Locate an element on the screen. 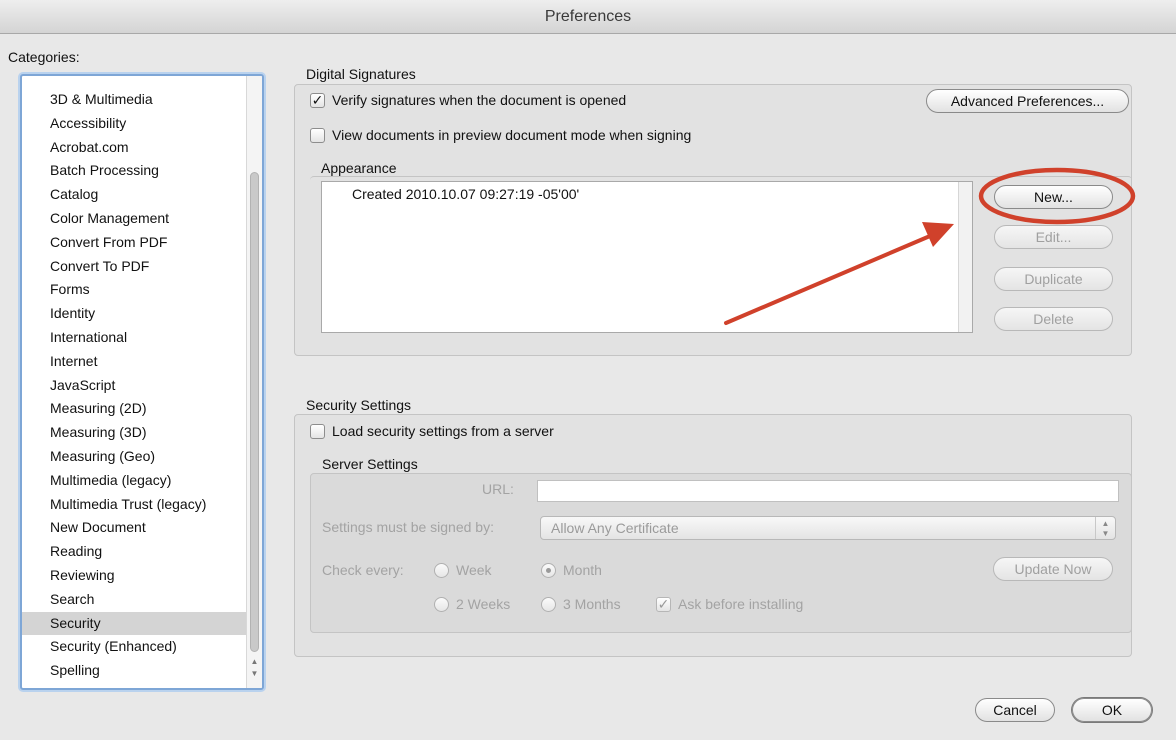 The width and height of the screenshot is (1176, 740). three-months-label: 3 Months is located at coordinates (592, 604).